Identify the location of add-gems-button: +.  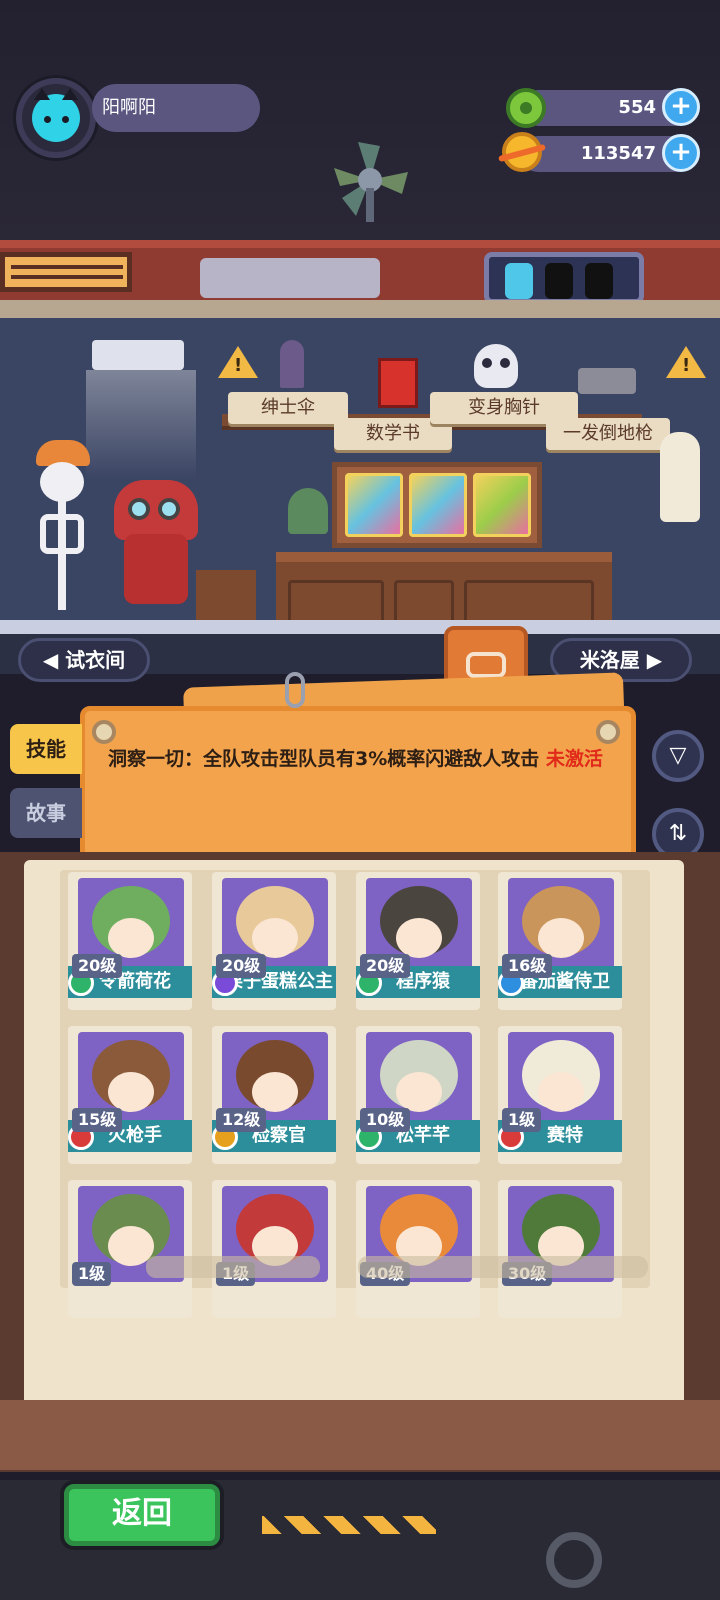
(681, 107).